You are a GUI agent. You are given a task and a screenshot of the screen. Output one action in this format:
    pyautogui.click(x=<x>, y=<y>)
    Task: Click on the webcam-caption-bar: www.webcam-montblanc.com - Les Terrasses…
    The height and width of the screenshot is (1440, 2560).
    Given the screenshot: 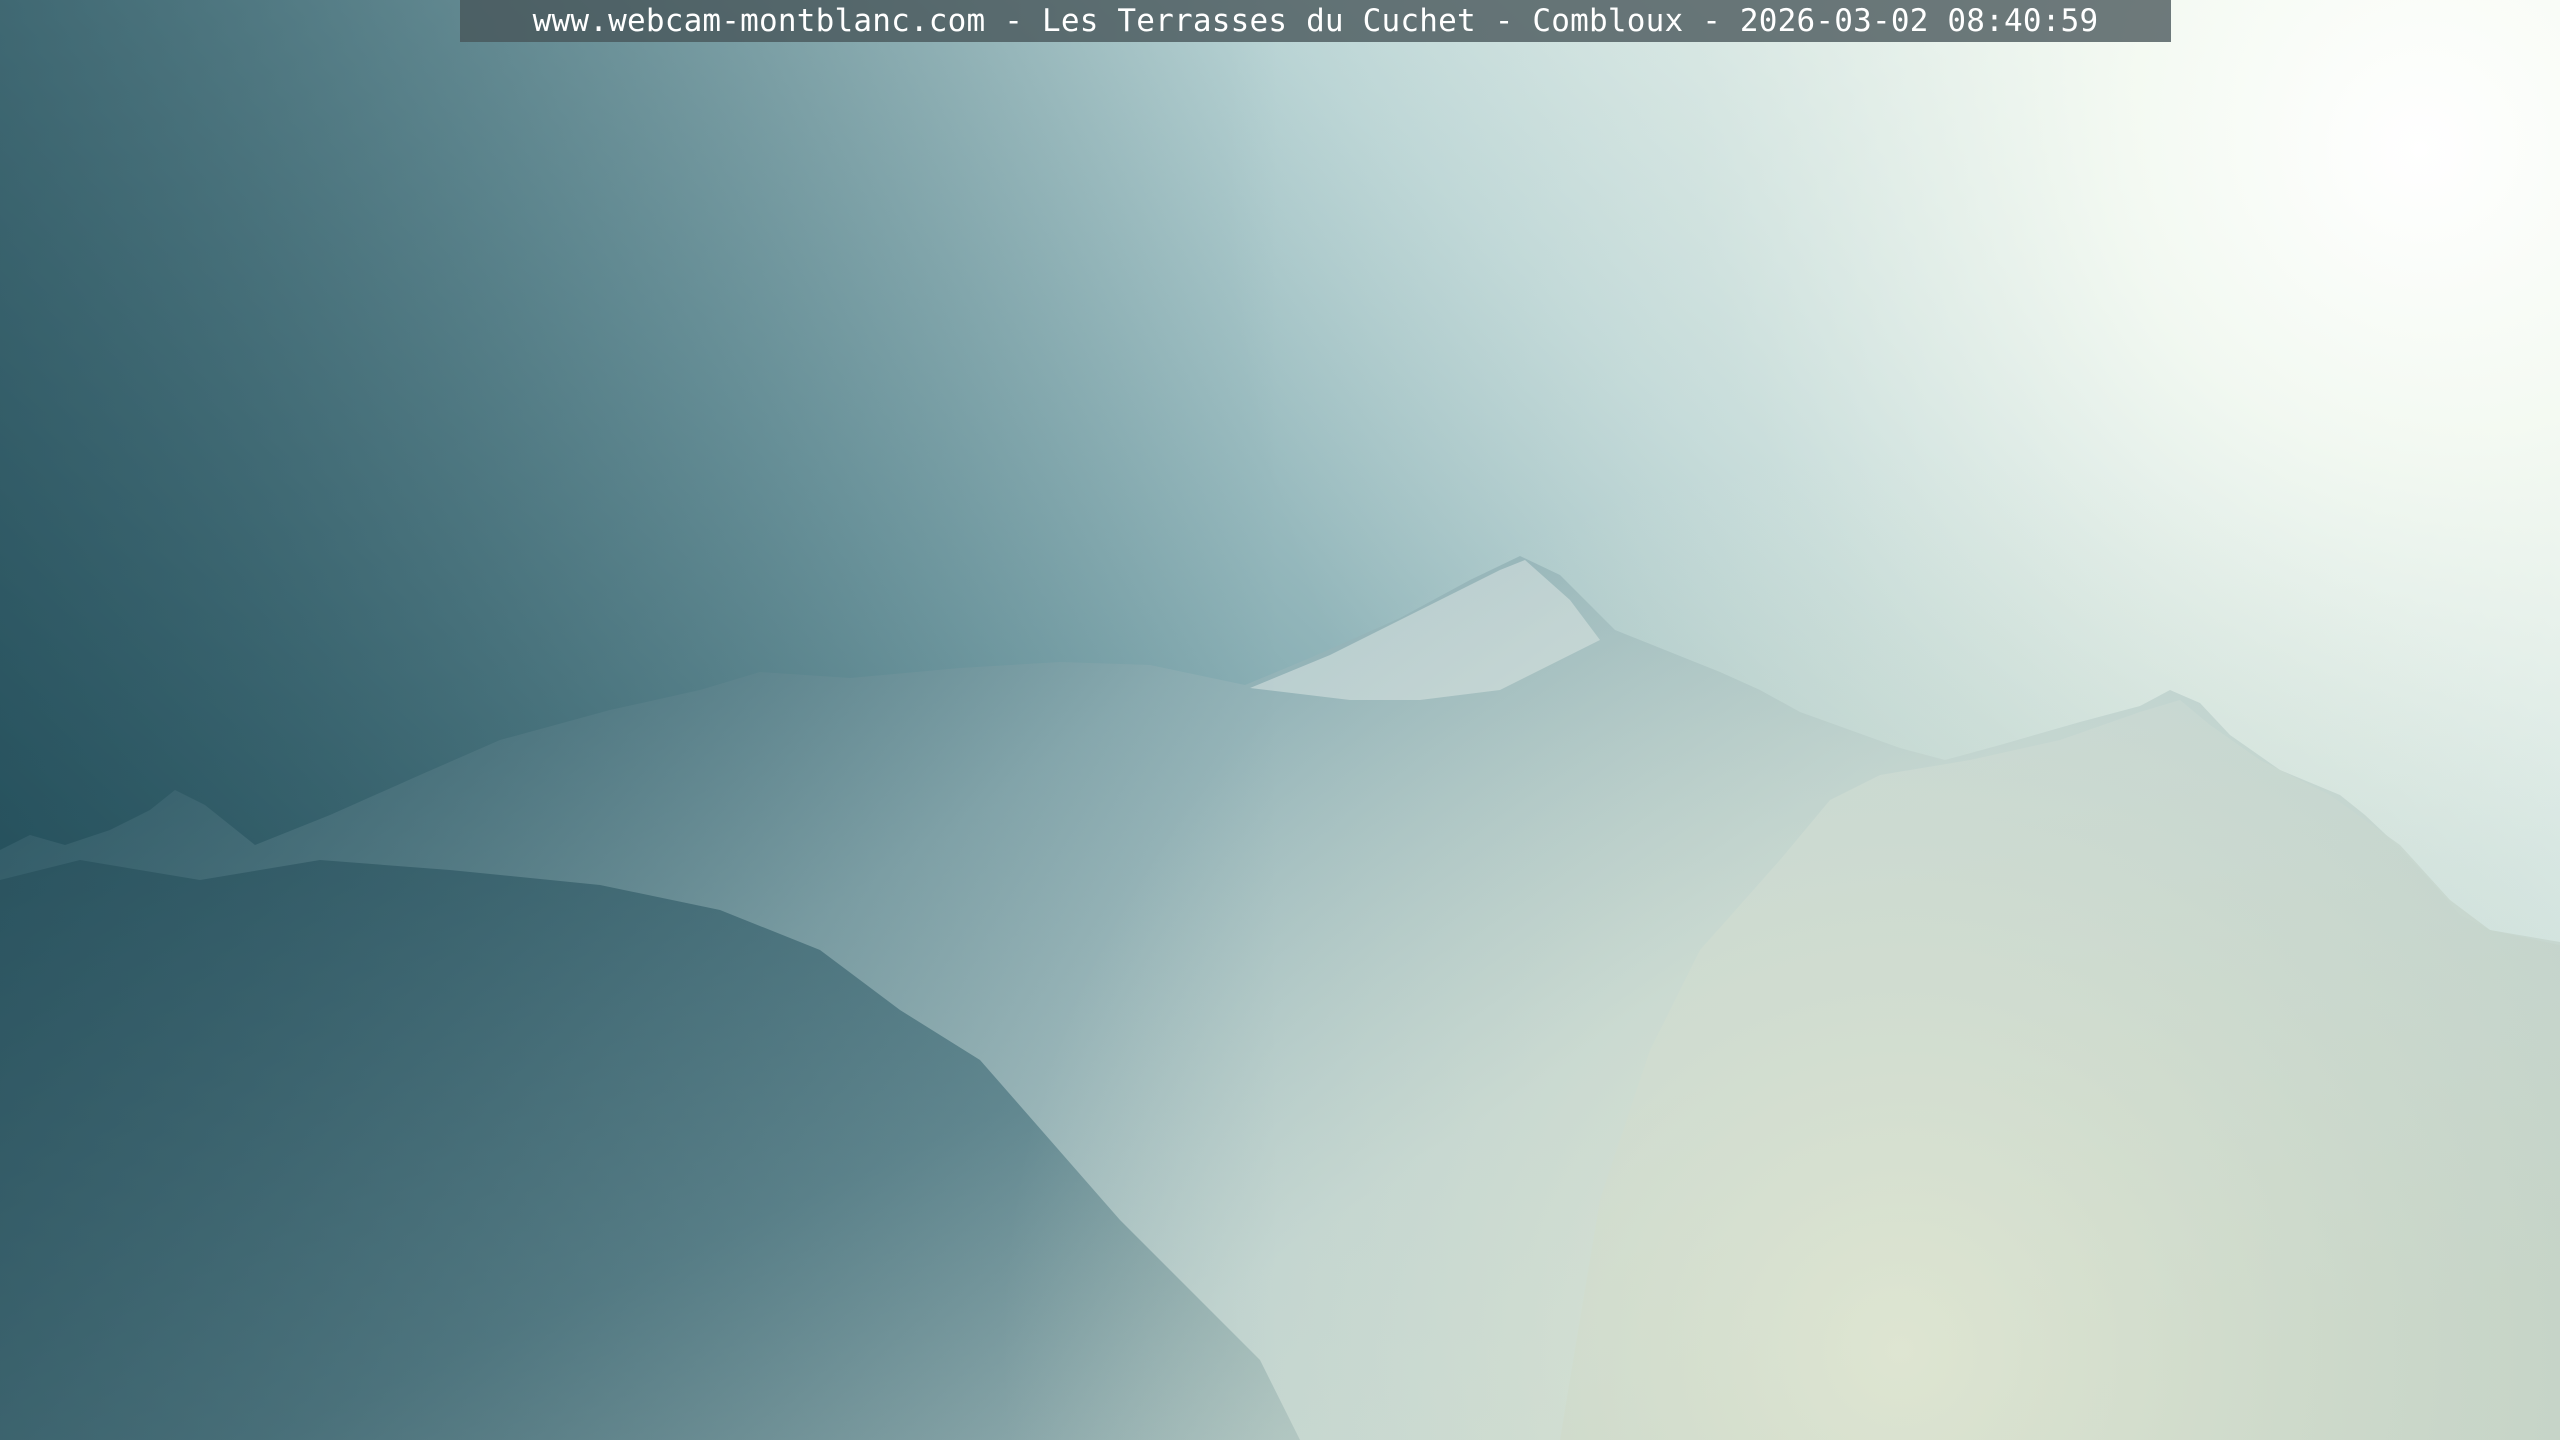 What is the action you would take?
    pyautogui.click(x=1315, y=21)
    